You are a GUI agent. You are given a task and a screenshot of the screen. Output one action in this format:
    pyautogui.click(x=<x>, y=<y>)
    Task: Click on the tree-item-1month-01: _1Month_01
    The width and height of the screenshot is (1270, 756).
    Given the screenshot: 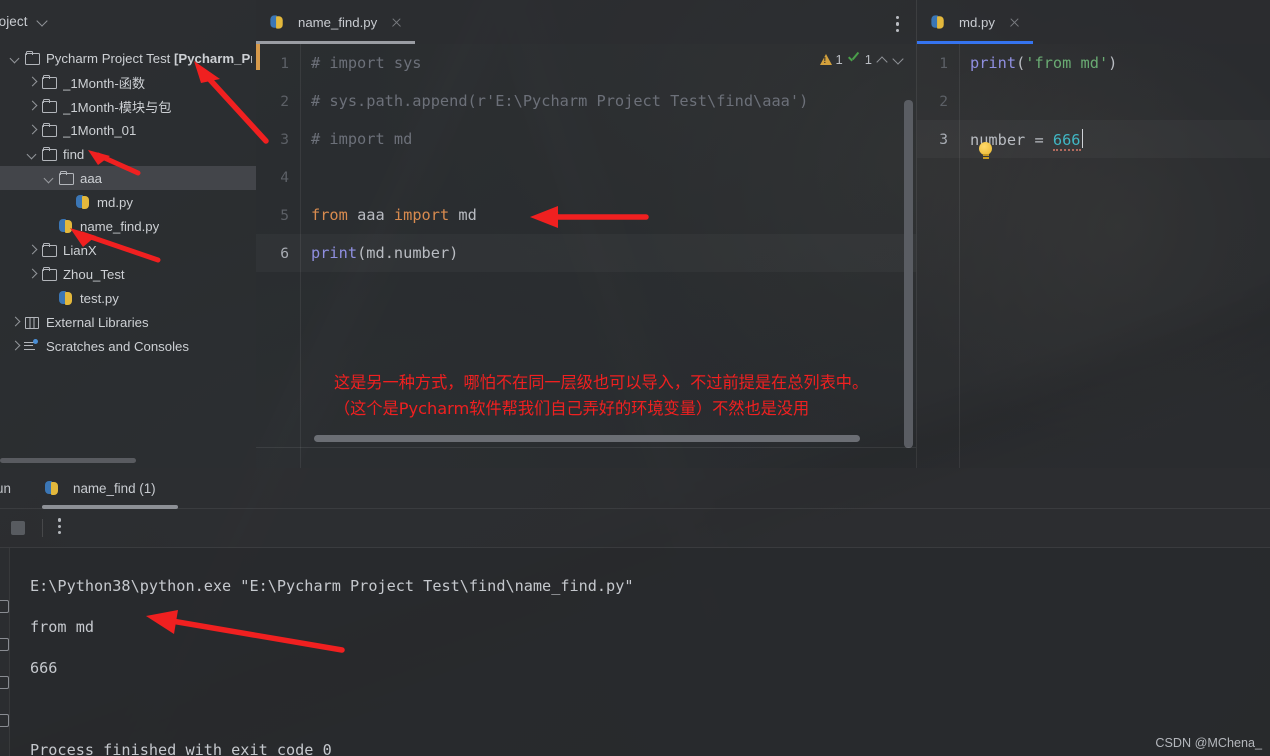 What is the action you would take?
    pyautogui.click(x=128, y=130)
    